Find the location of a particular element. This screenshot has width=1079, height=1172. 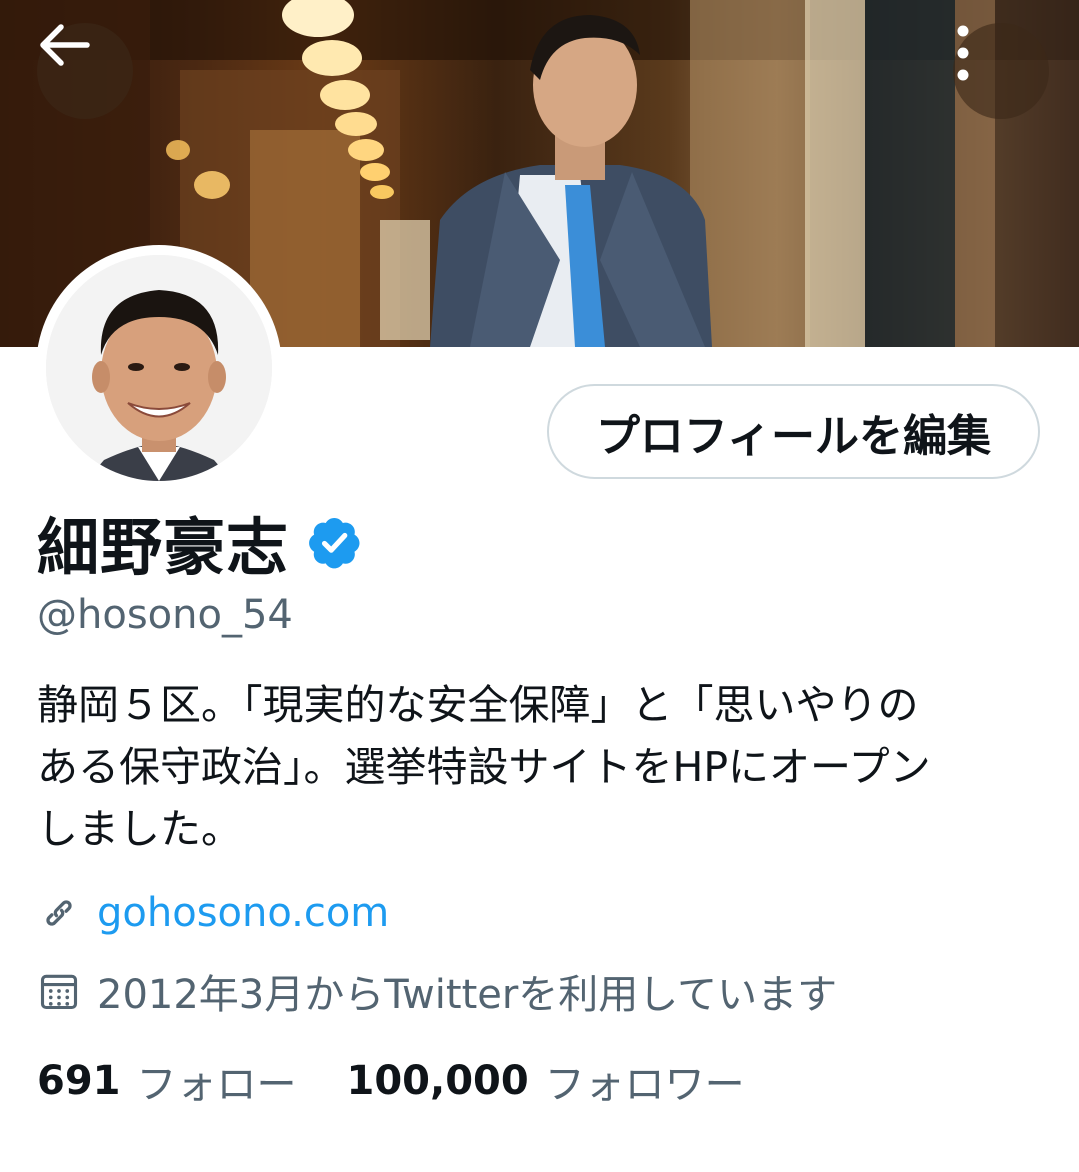

edit-profile-label: プロフィールを編集 is located at coordinates (793, 436).